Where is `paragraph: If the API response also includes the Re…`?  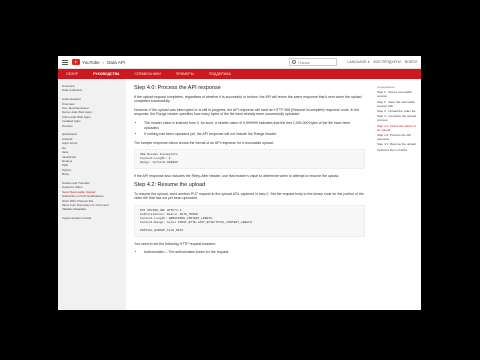 paragraph: If the API response also includes the Re… is located at coordinates (237, 176).